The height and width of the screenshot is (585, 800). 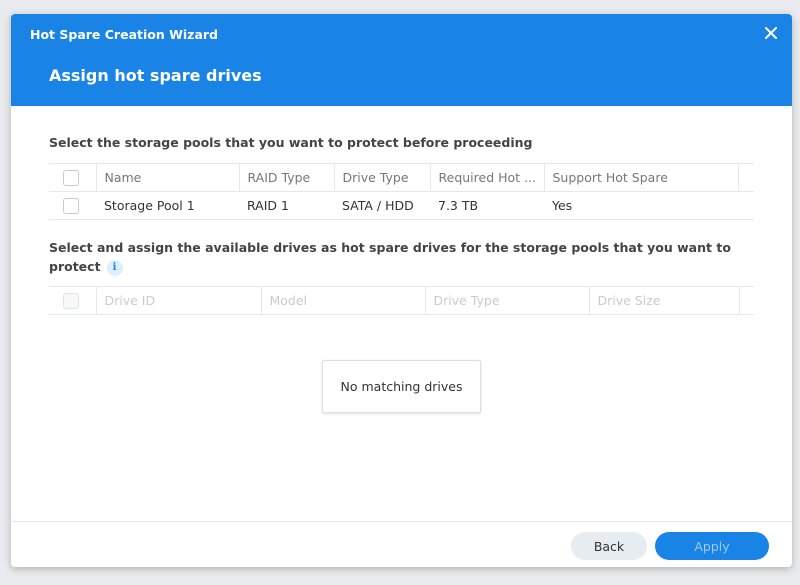 What do you see at coordinates (712, 546) in the screenshot?
I see `apply-button: Apply` at bounding box center [712, 546].